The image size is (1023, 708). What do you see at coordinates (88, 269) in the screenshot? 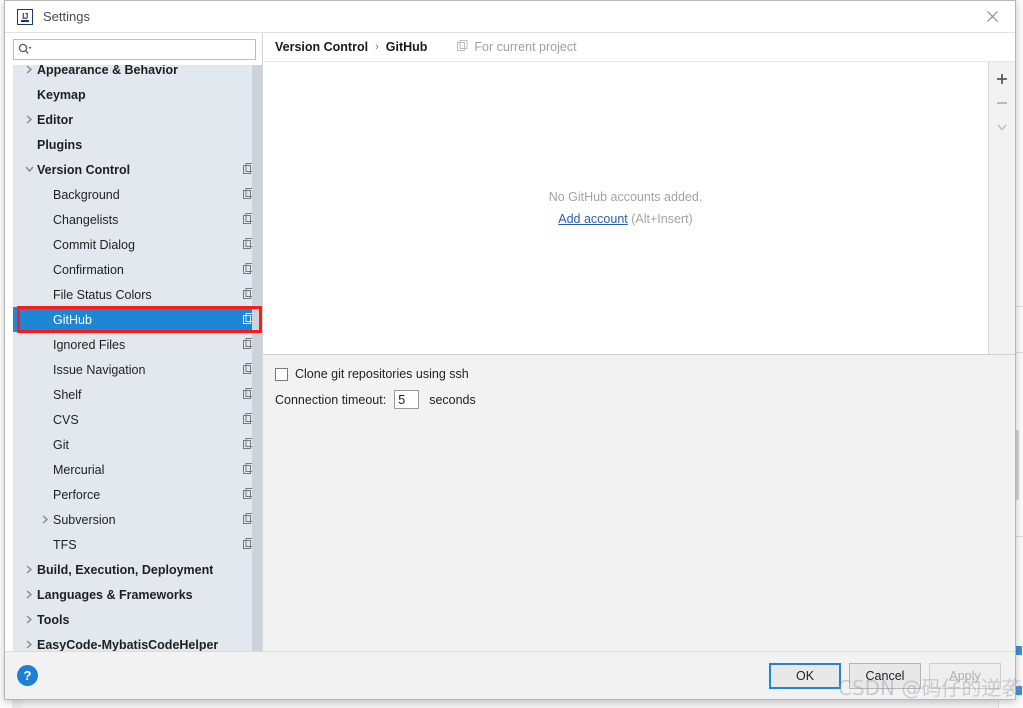
I see `sidebar-item-label: Confirmation` at bounding box center [88, 269].